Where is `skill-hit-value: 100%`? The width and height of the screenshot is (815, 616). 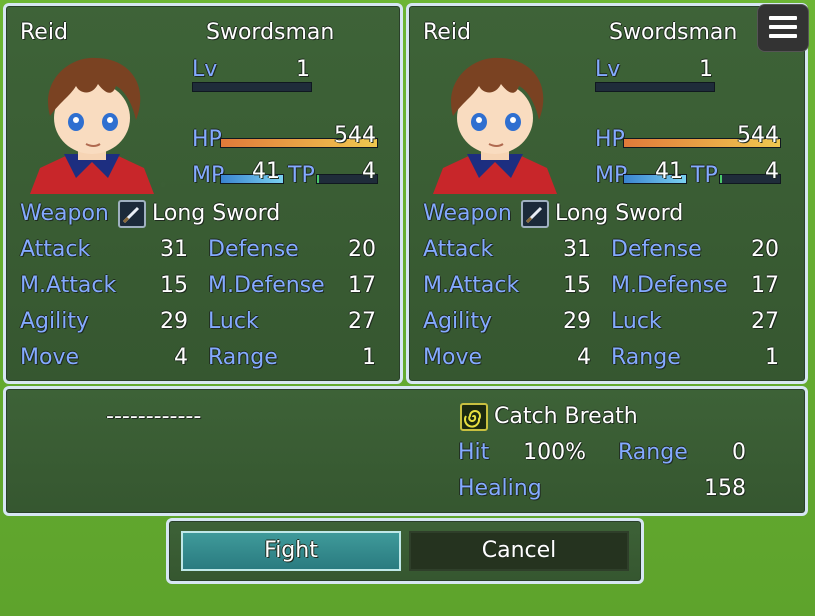 skill-hit-value: 100% is located at coordinates (554, 452).